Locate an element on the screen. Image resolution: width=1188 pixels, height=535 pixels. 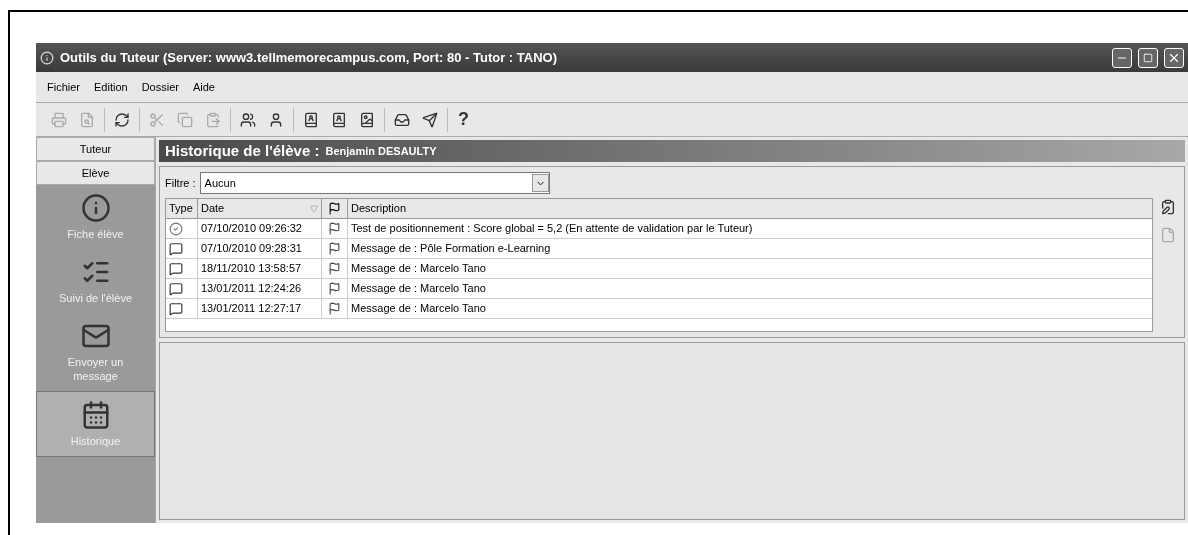
scissors-icon is located at coordinates (157, 119).